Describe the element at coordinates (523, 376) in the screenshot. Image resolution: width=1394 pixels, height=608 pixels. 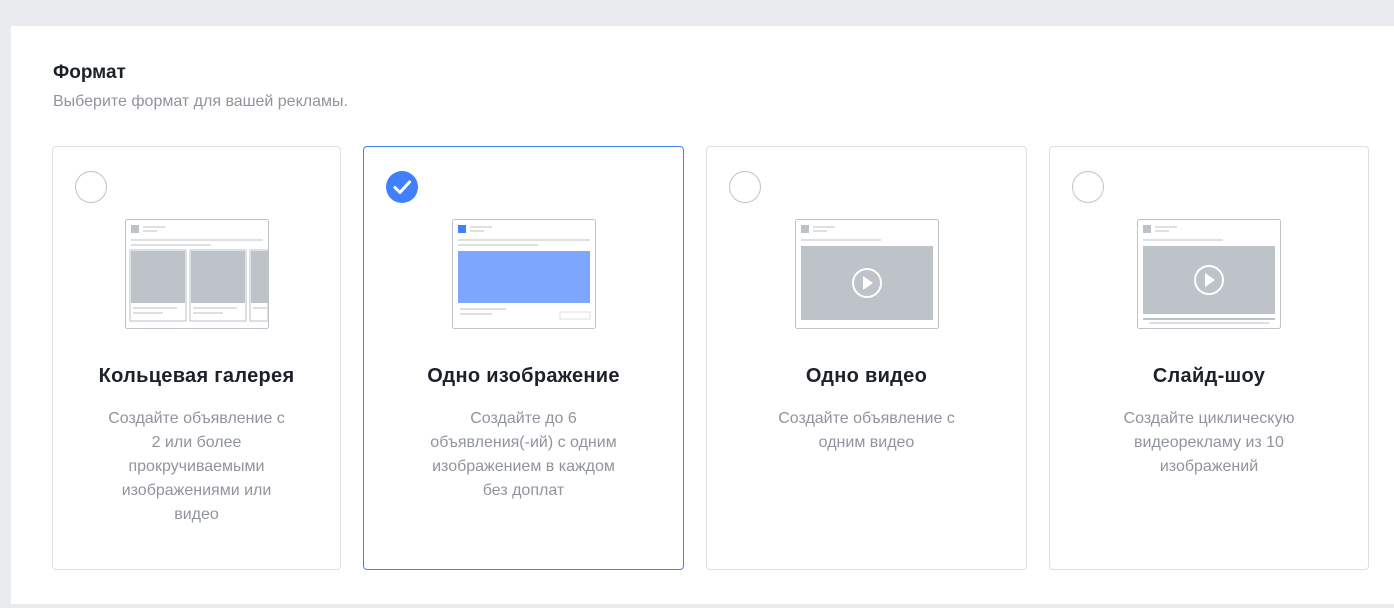
I see `card-title: Одно изображение` at that location.